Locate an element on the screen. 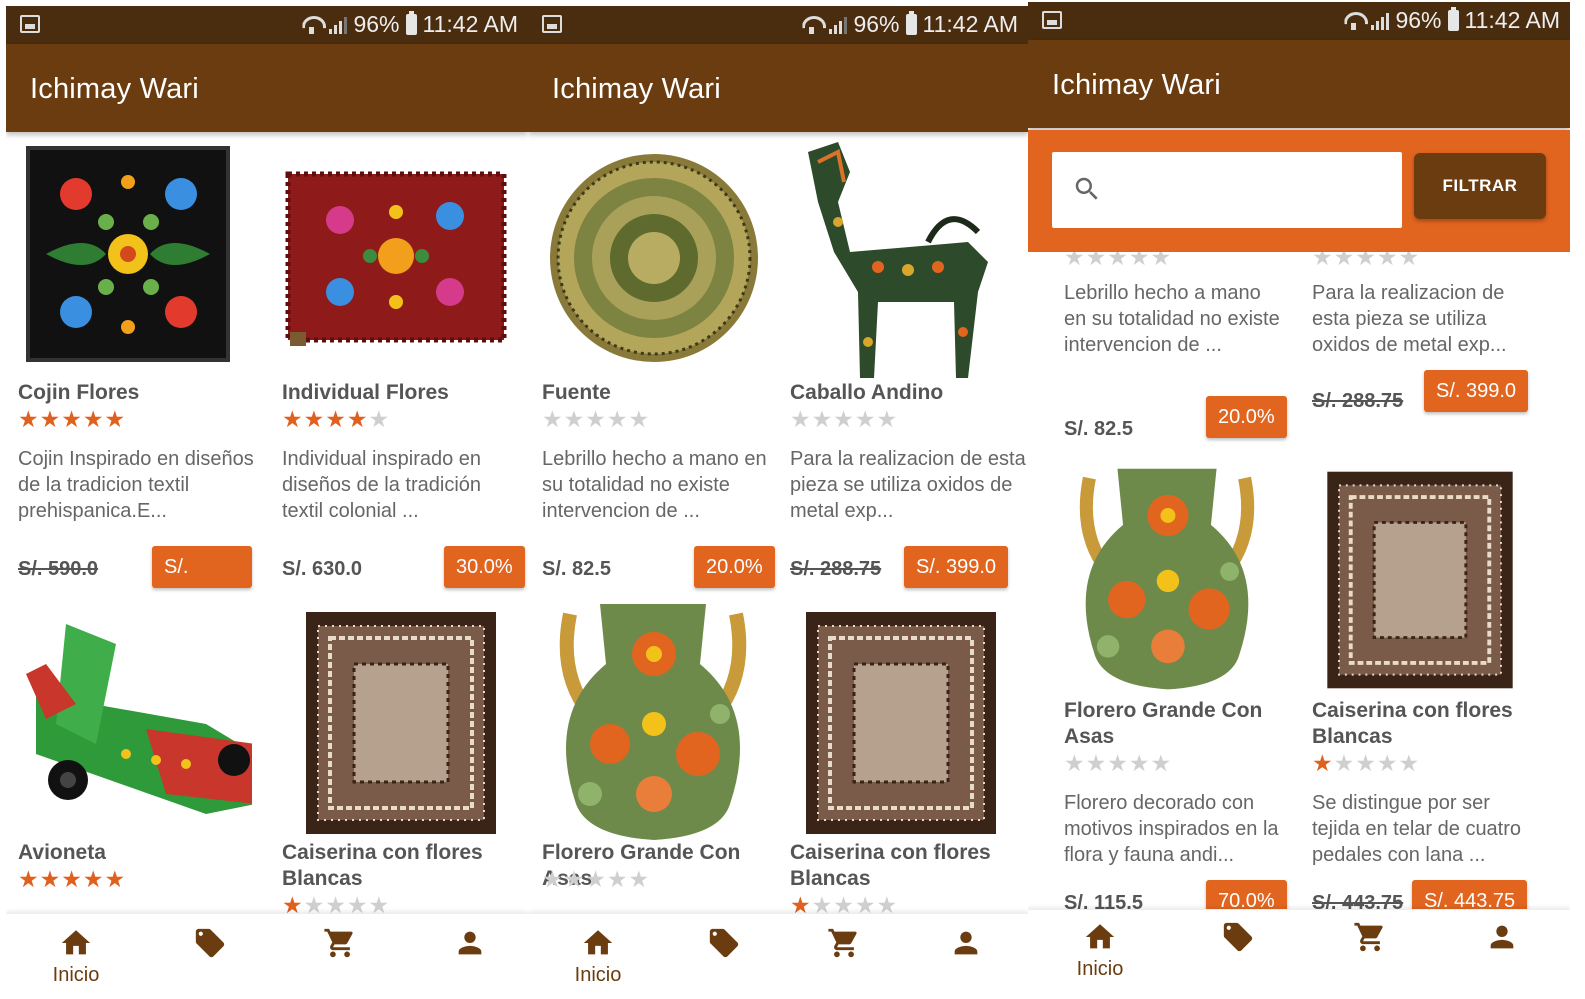 Image resolution: width=1585 pixels, height=999 pixels. search-bar: FILTRAR is located at coordinates (1299, 191).